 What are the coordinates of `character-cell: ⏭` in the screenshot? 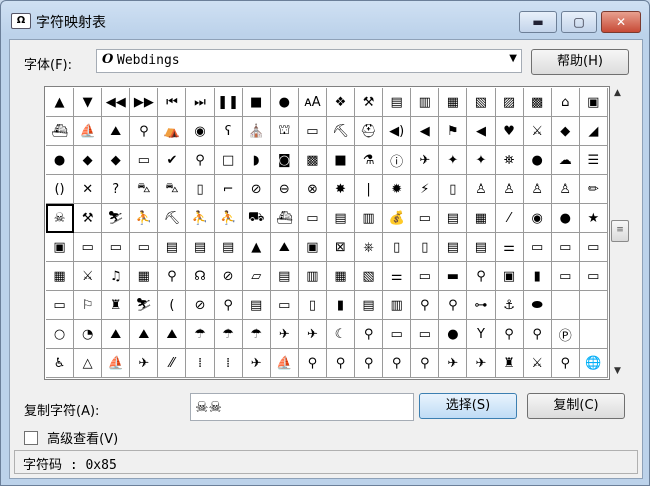 It's located at (200, 102).